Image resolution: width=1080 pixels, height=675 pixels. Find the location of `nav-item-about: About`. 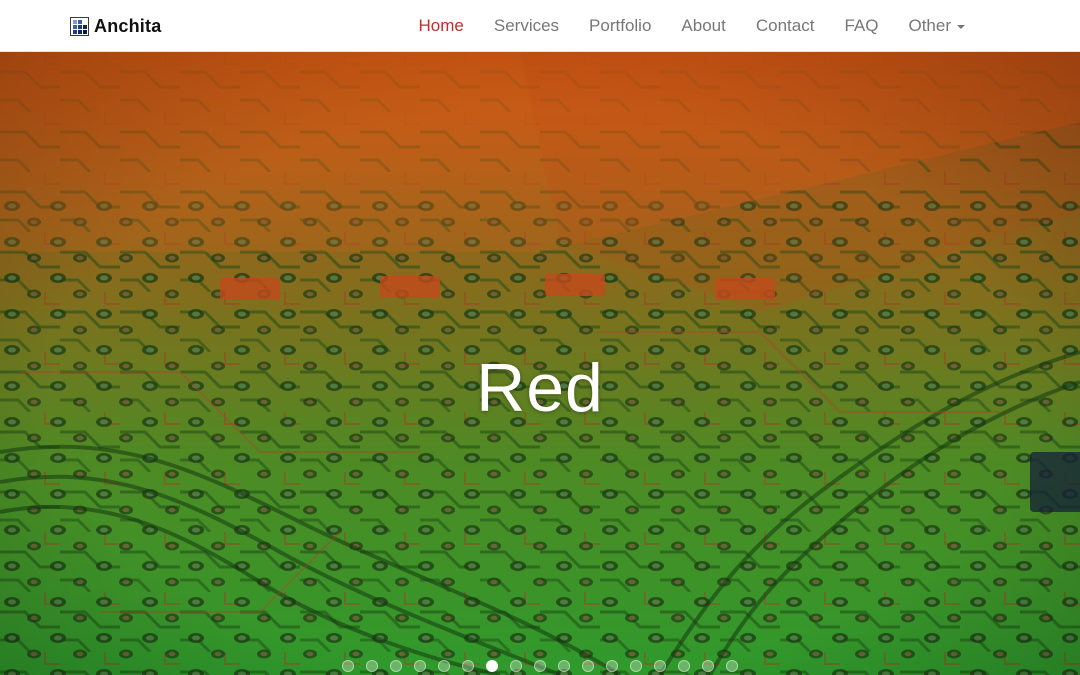

nav-item-about: About is located at coordinates (703, 26).